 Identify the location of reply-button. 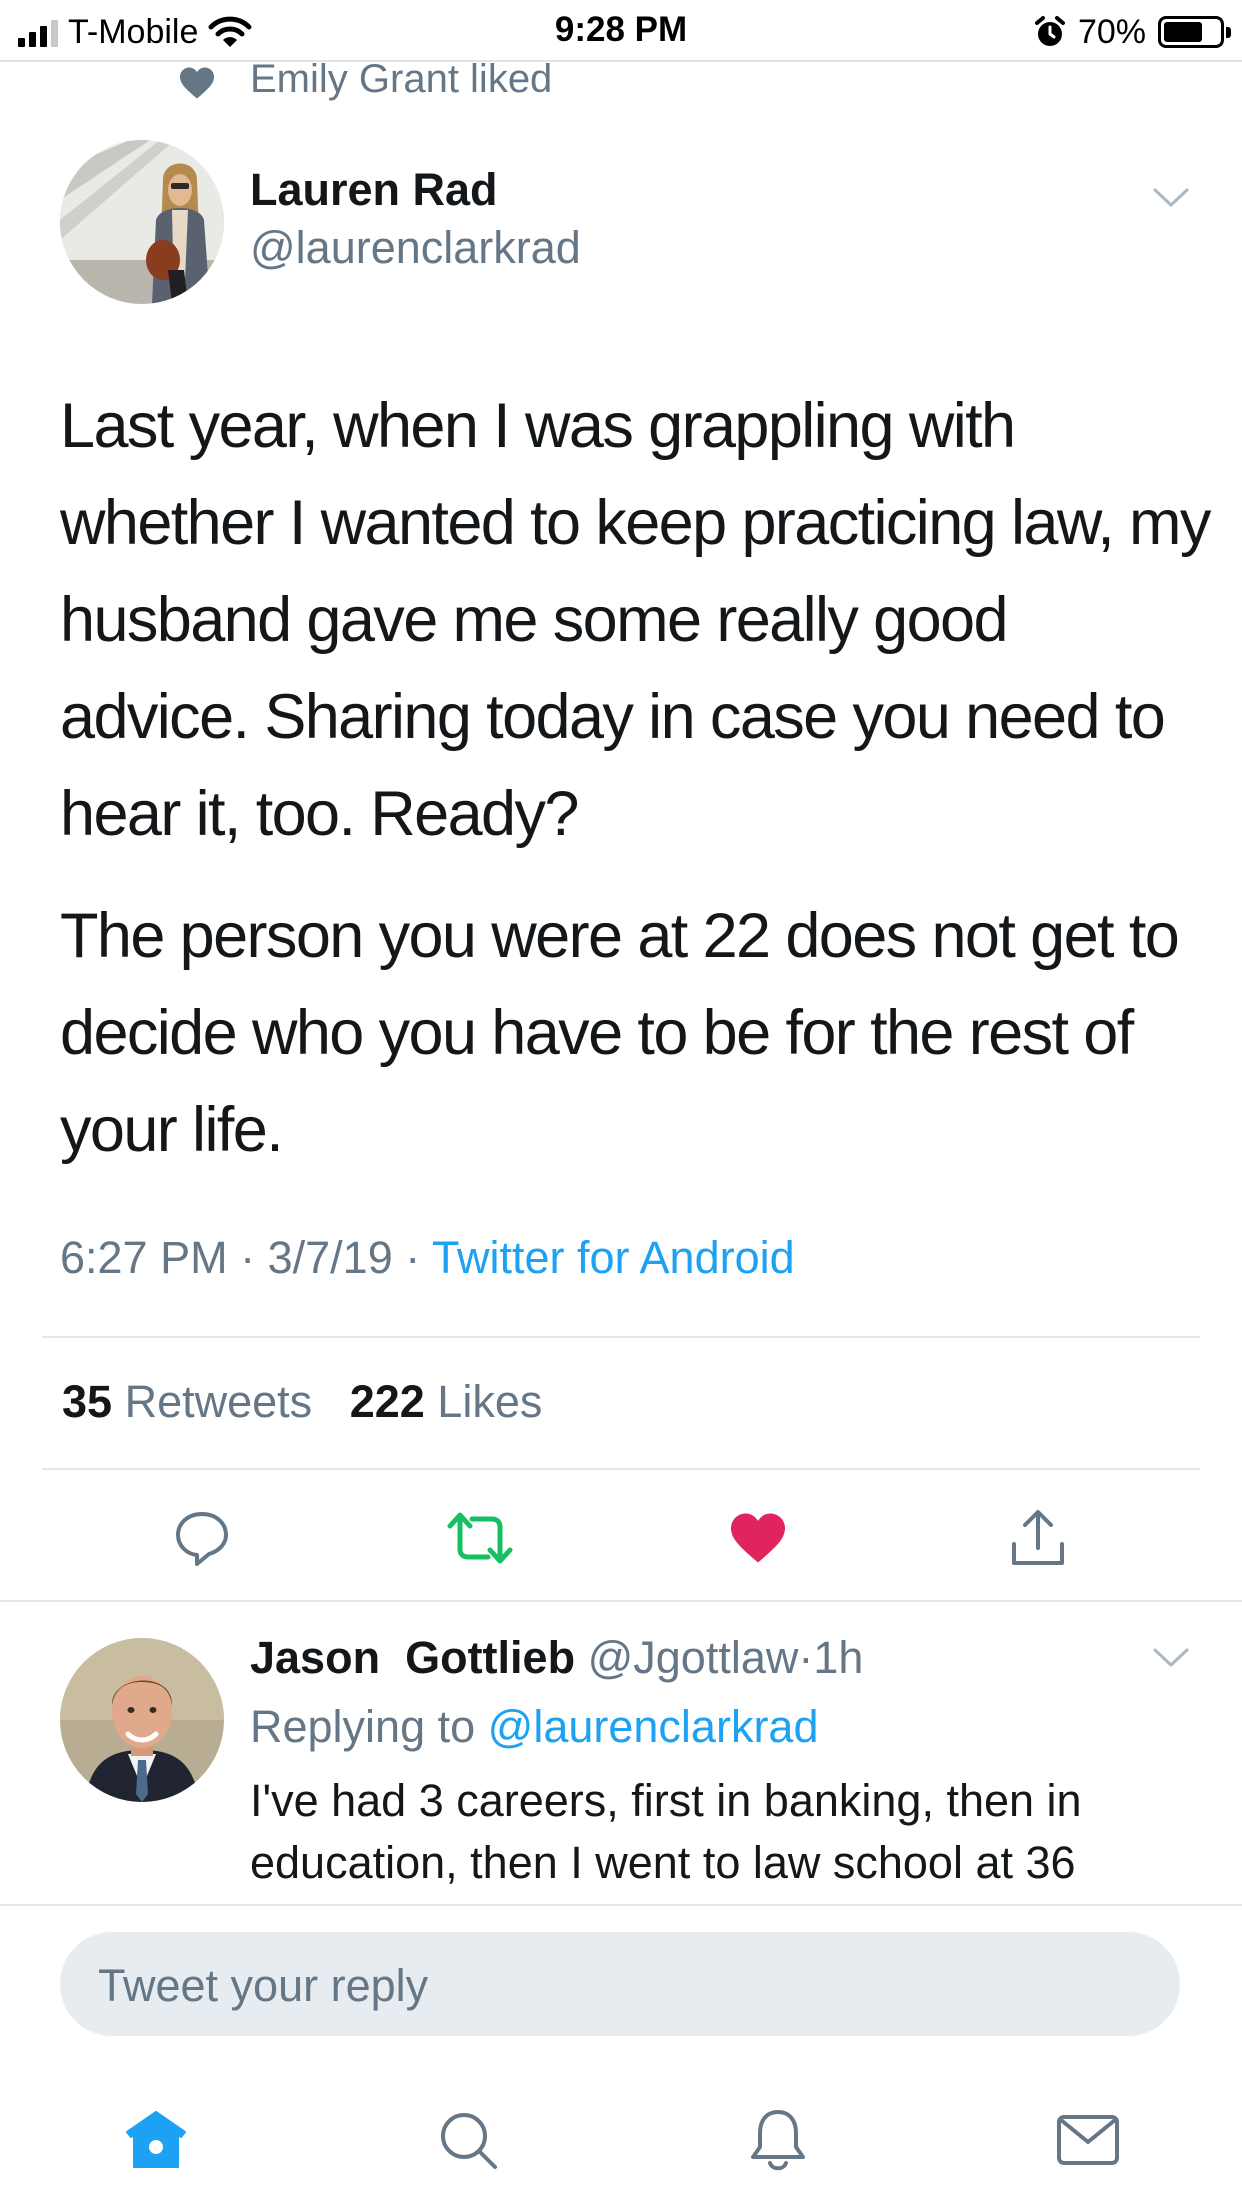
(202, 1538).